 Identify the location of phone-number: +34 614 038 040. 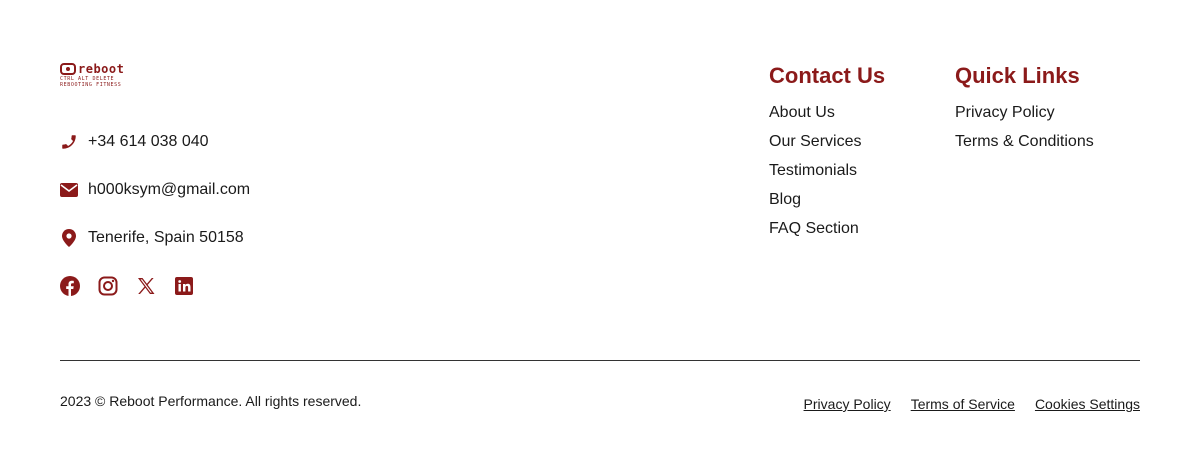
(148, 141).